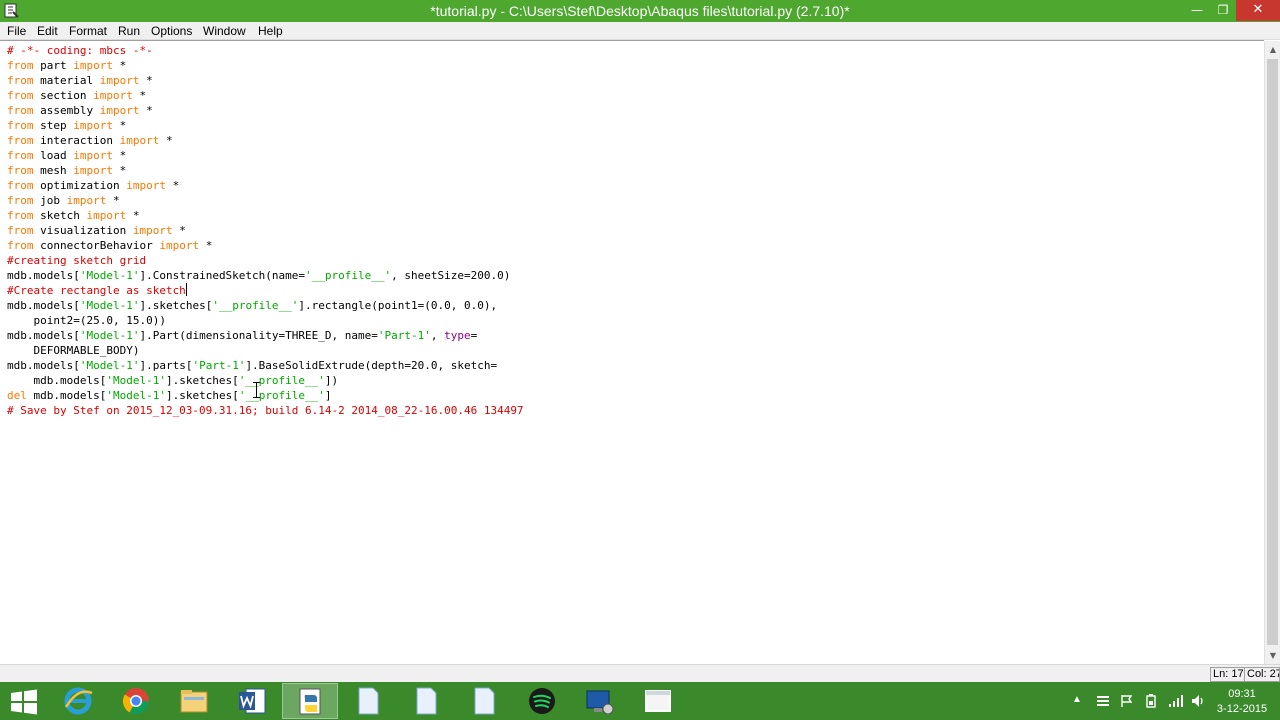 The width and height of the screenshot is (1280, 720). What do you see at coordinates (1242, 709) in the screenshot?
I see `clock-date: 3-12-2015` at bounding box center [1242, 709].